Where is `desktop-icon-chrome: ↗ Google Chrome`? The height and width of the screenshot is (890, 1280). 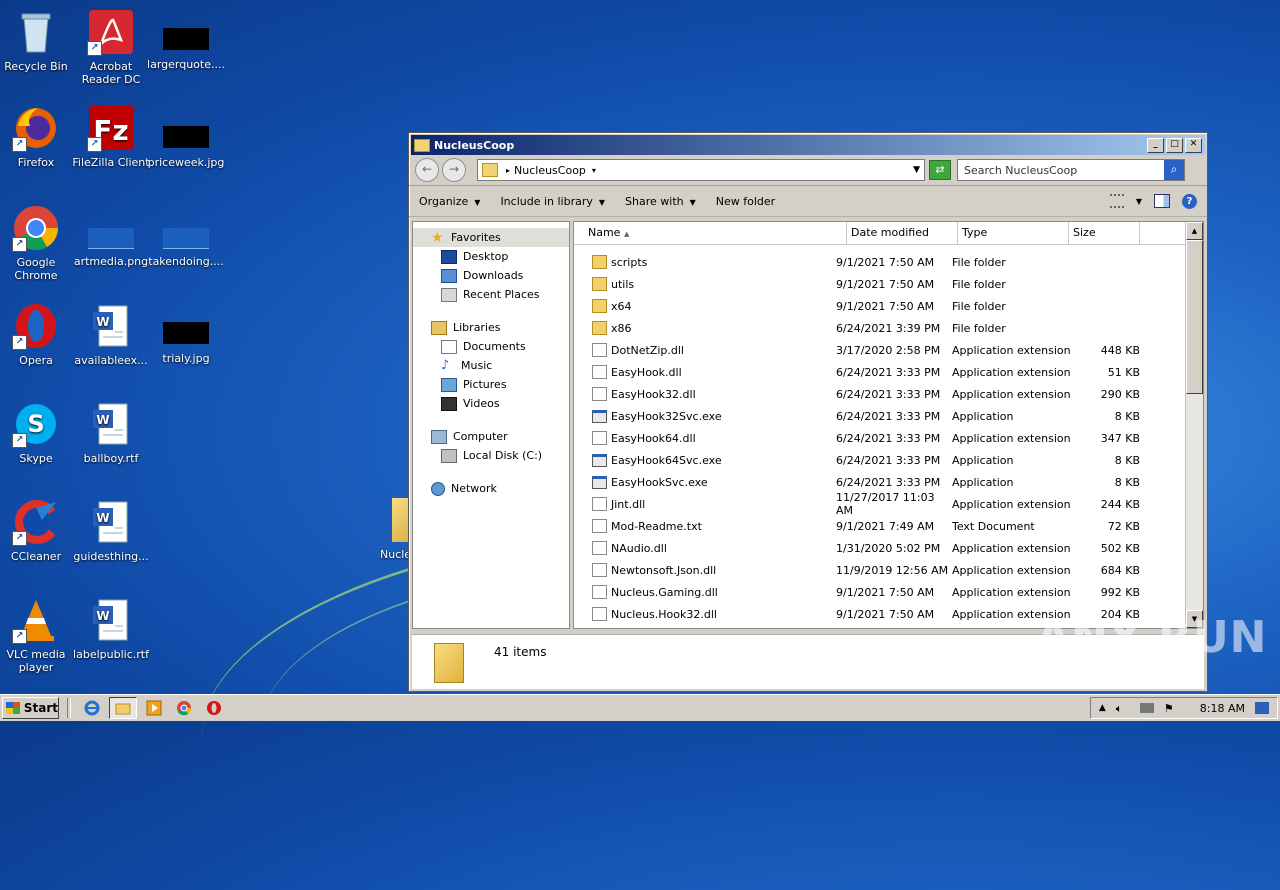
desktop-icon-chrome: ↗ Google Chrome is located at coordinates (39, 243).